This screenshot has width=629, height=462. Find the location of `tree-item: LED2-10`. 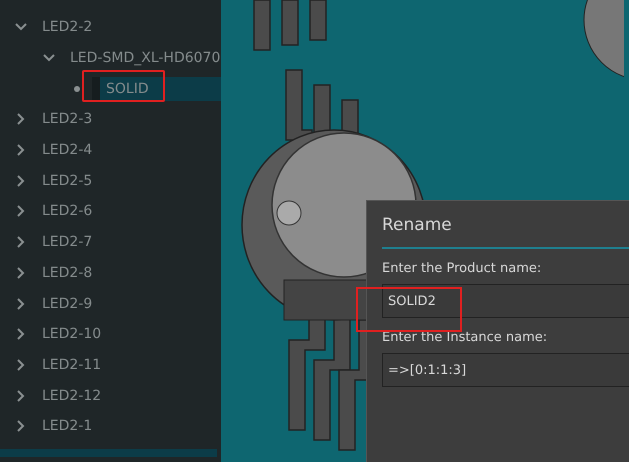

tree-item: LED2-10 is located at coordinates (72, 334).